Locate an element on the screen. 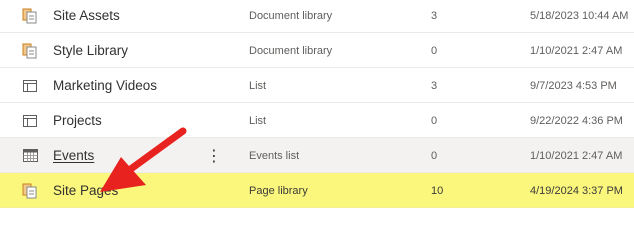 Image resolution: width=634 pixels, height=240 pixels. calendar-icon is located at coordinates (30, 155).